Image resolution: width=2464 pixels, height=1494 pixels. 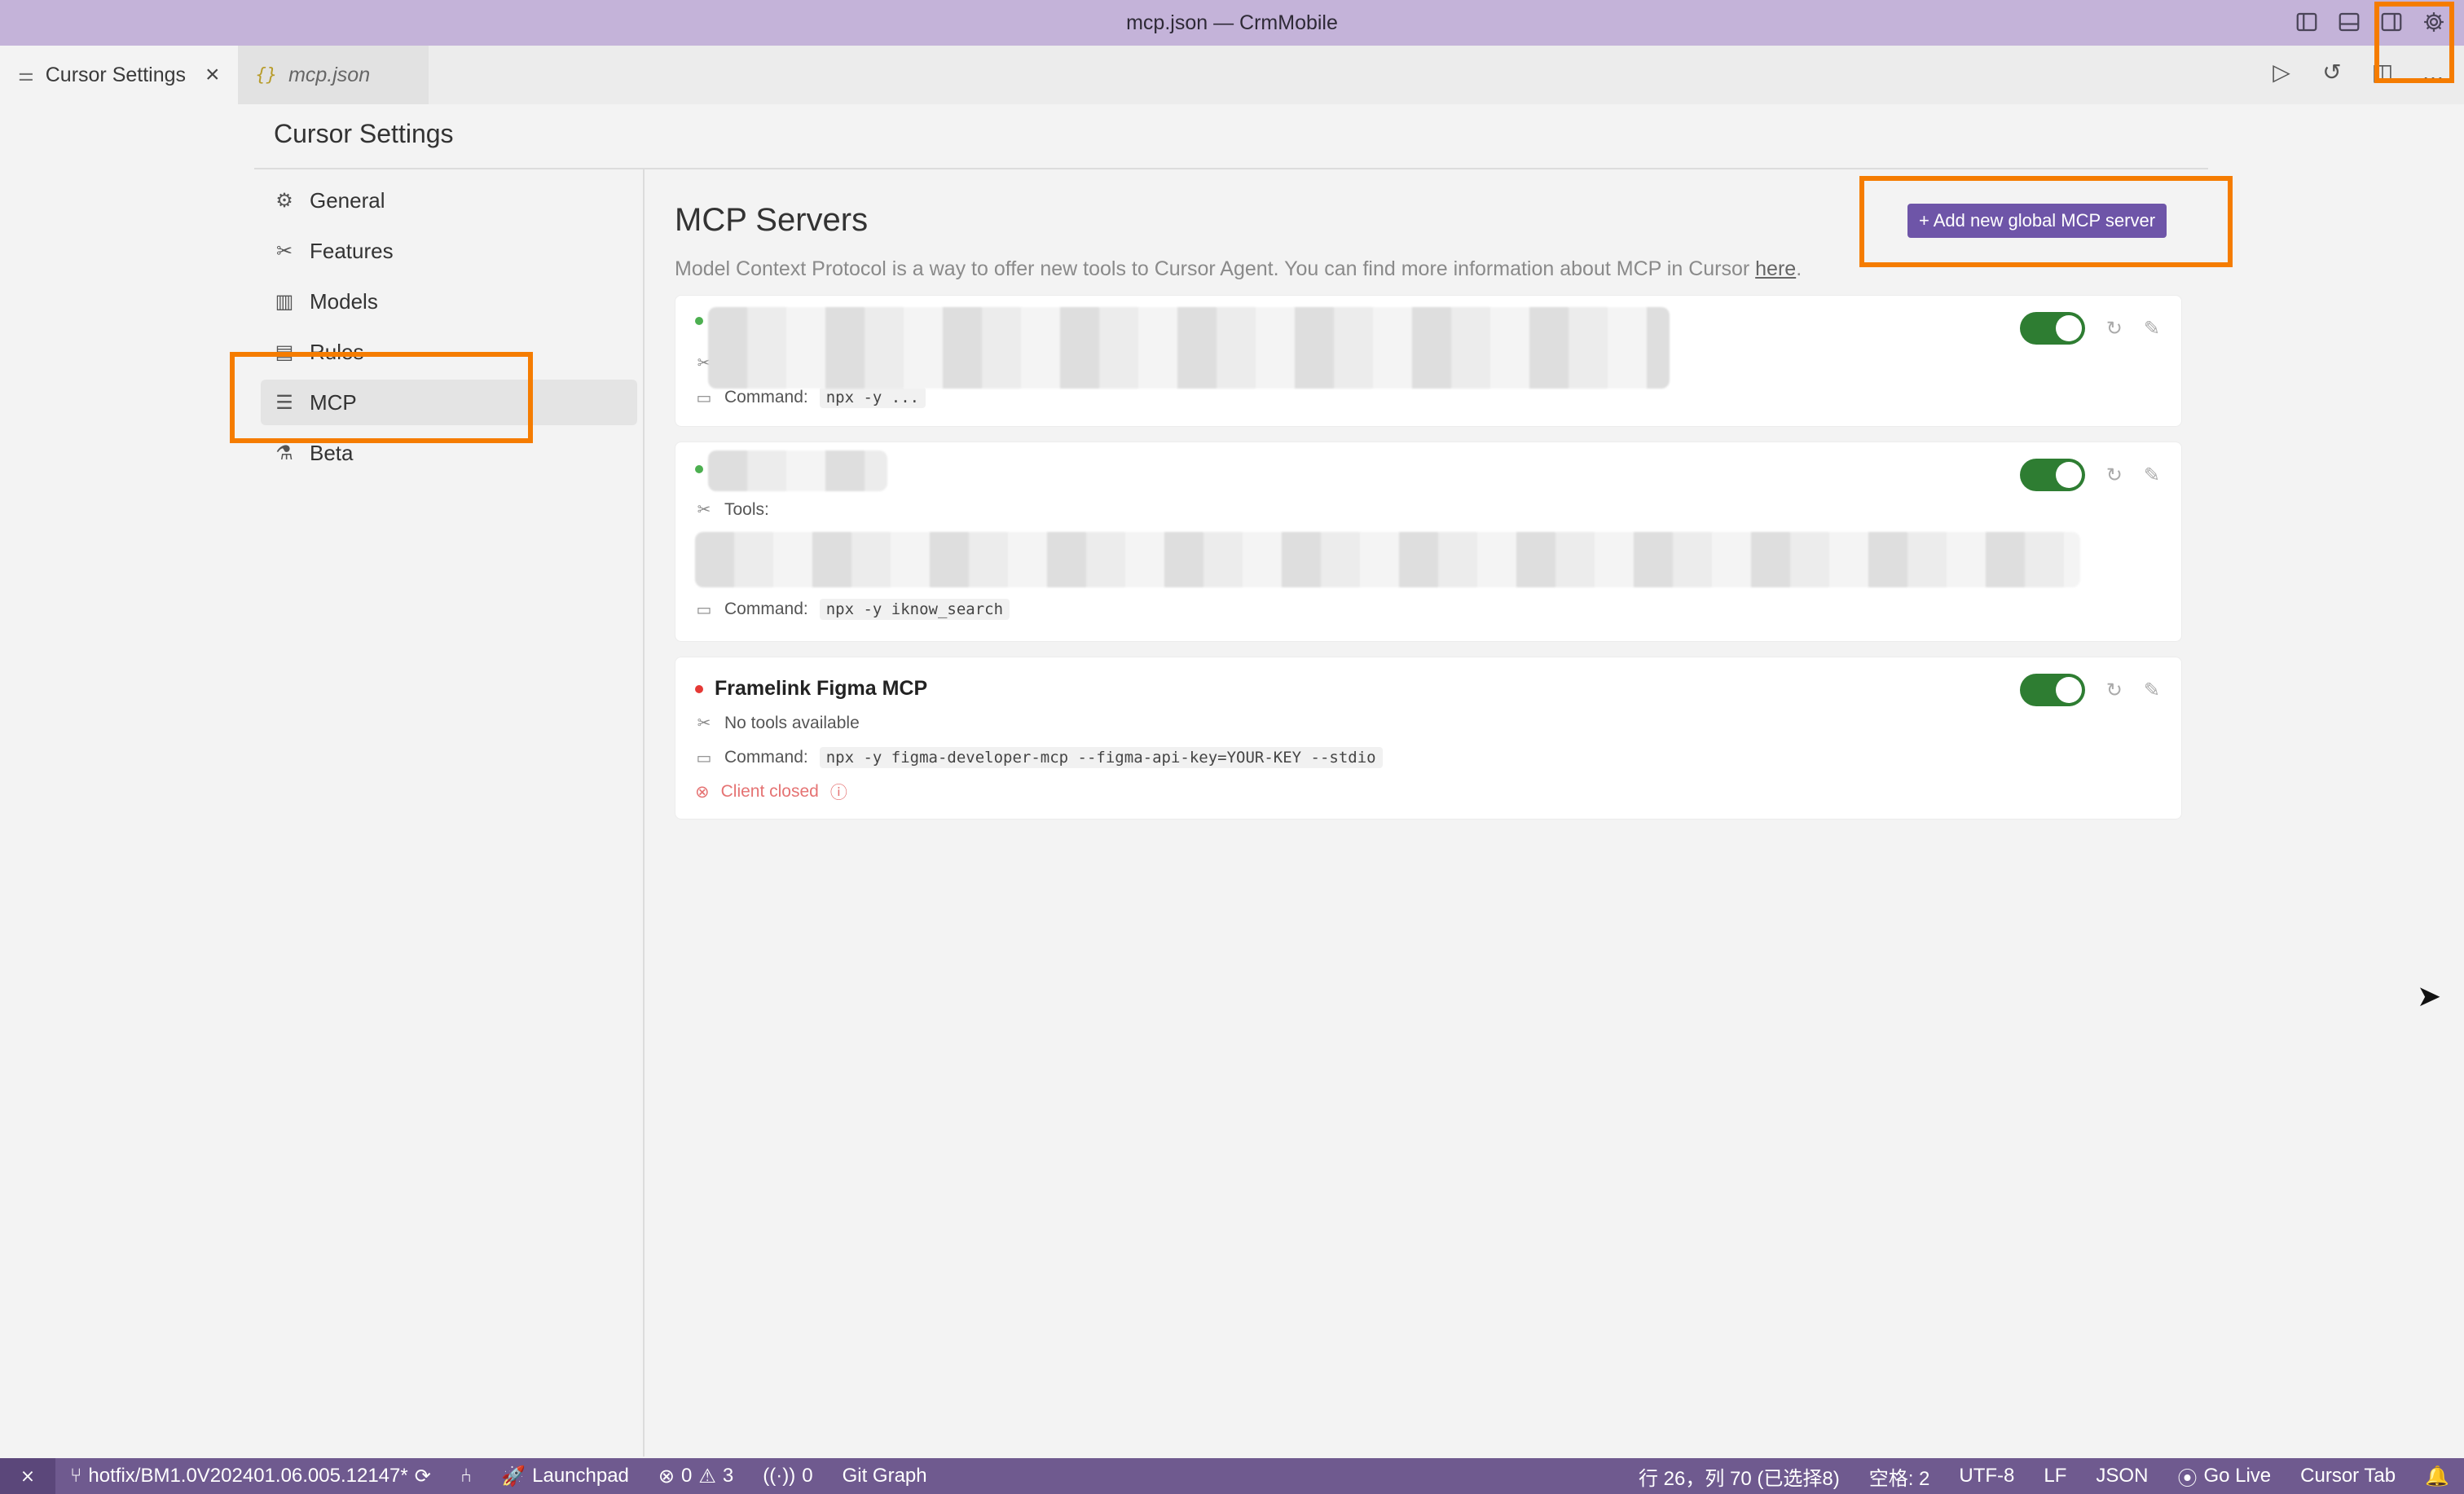 I want to click on git-graph-button: Git Graph, so click(x=885, y=1476).